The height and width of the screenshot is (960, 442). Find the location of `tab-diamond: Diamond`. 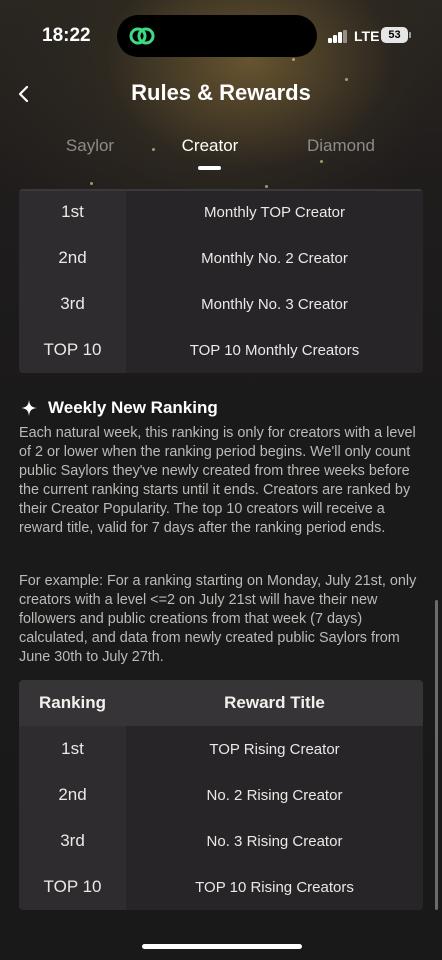

tab-diamond: Diamond is located at coordinates (341, 146).